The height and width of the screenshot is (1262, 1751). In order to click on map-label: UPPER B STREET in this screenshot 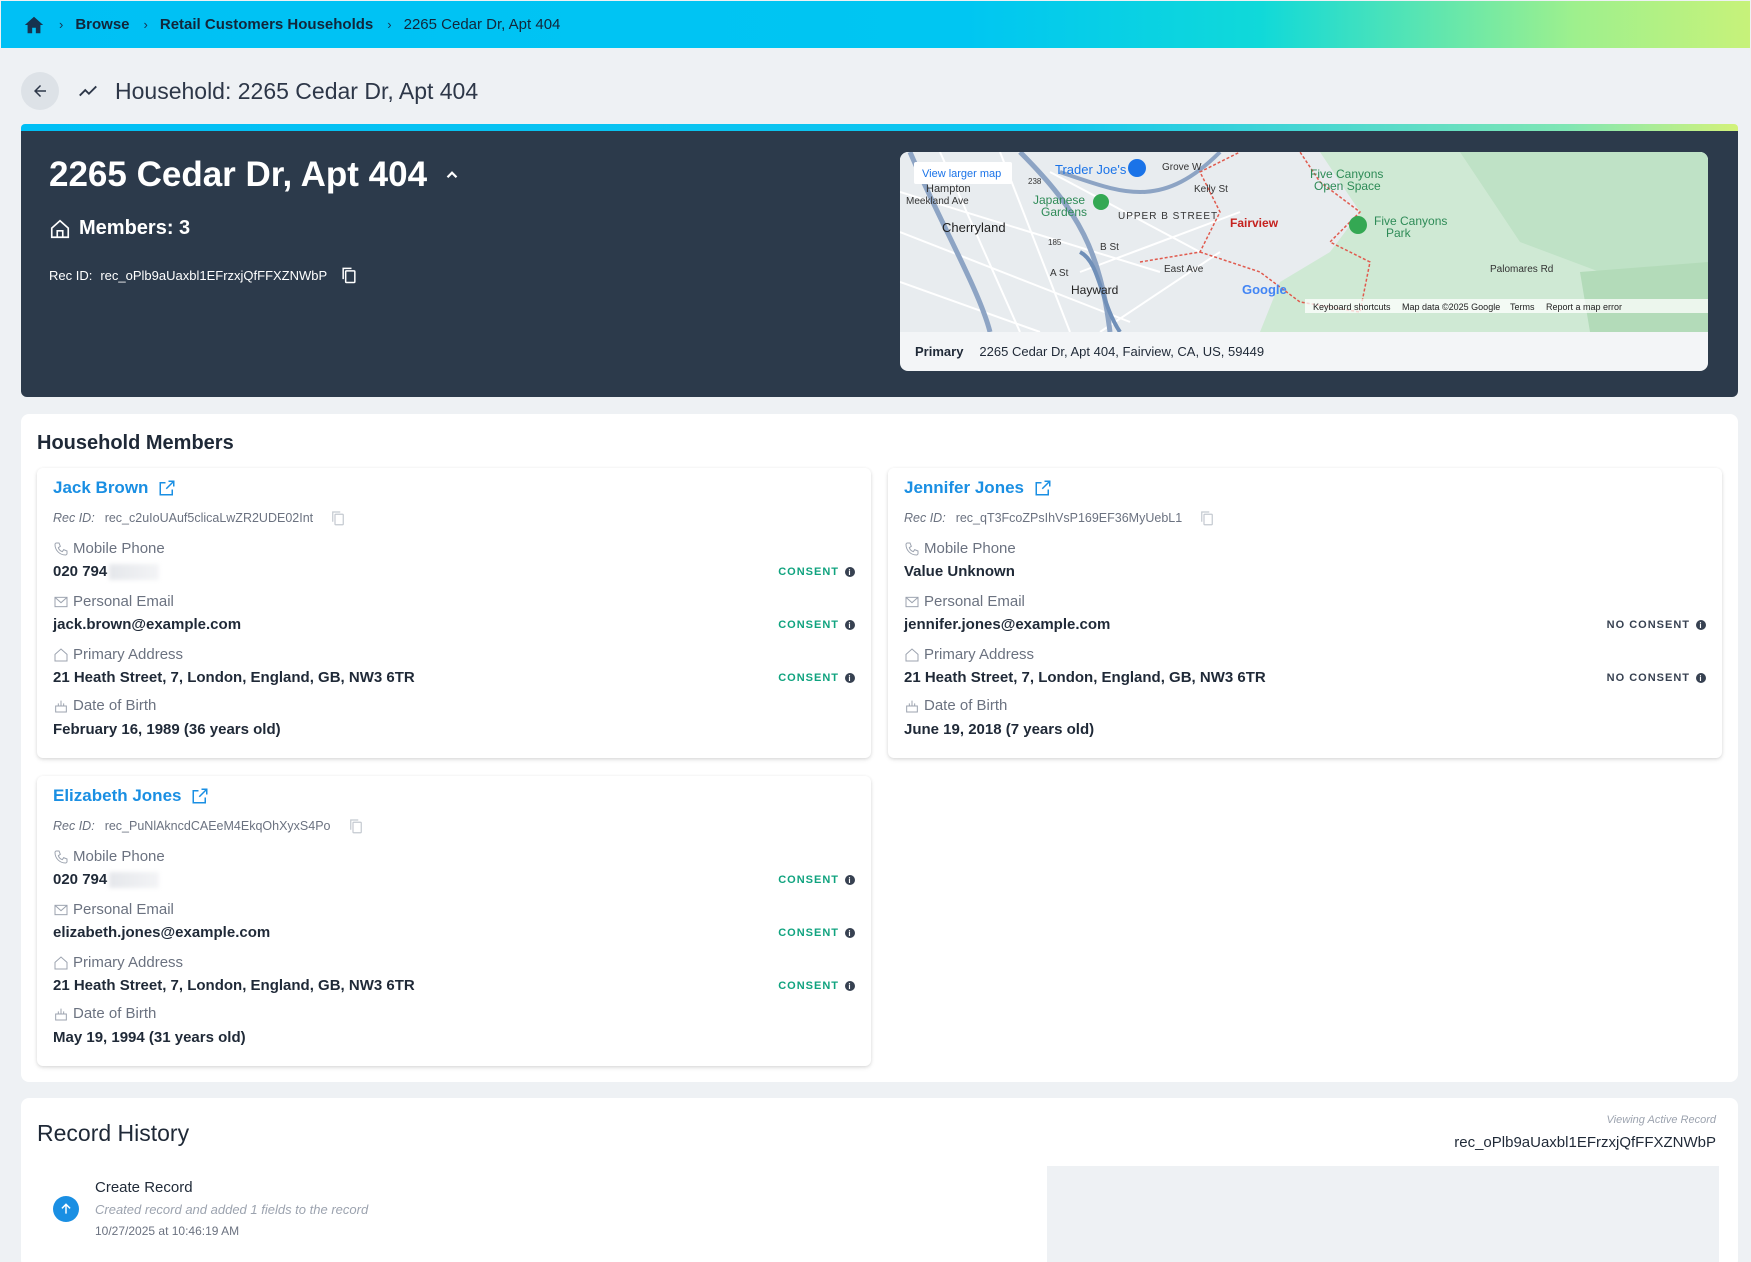, I will do `click(1168, 216)`.